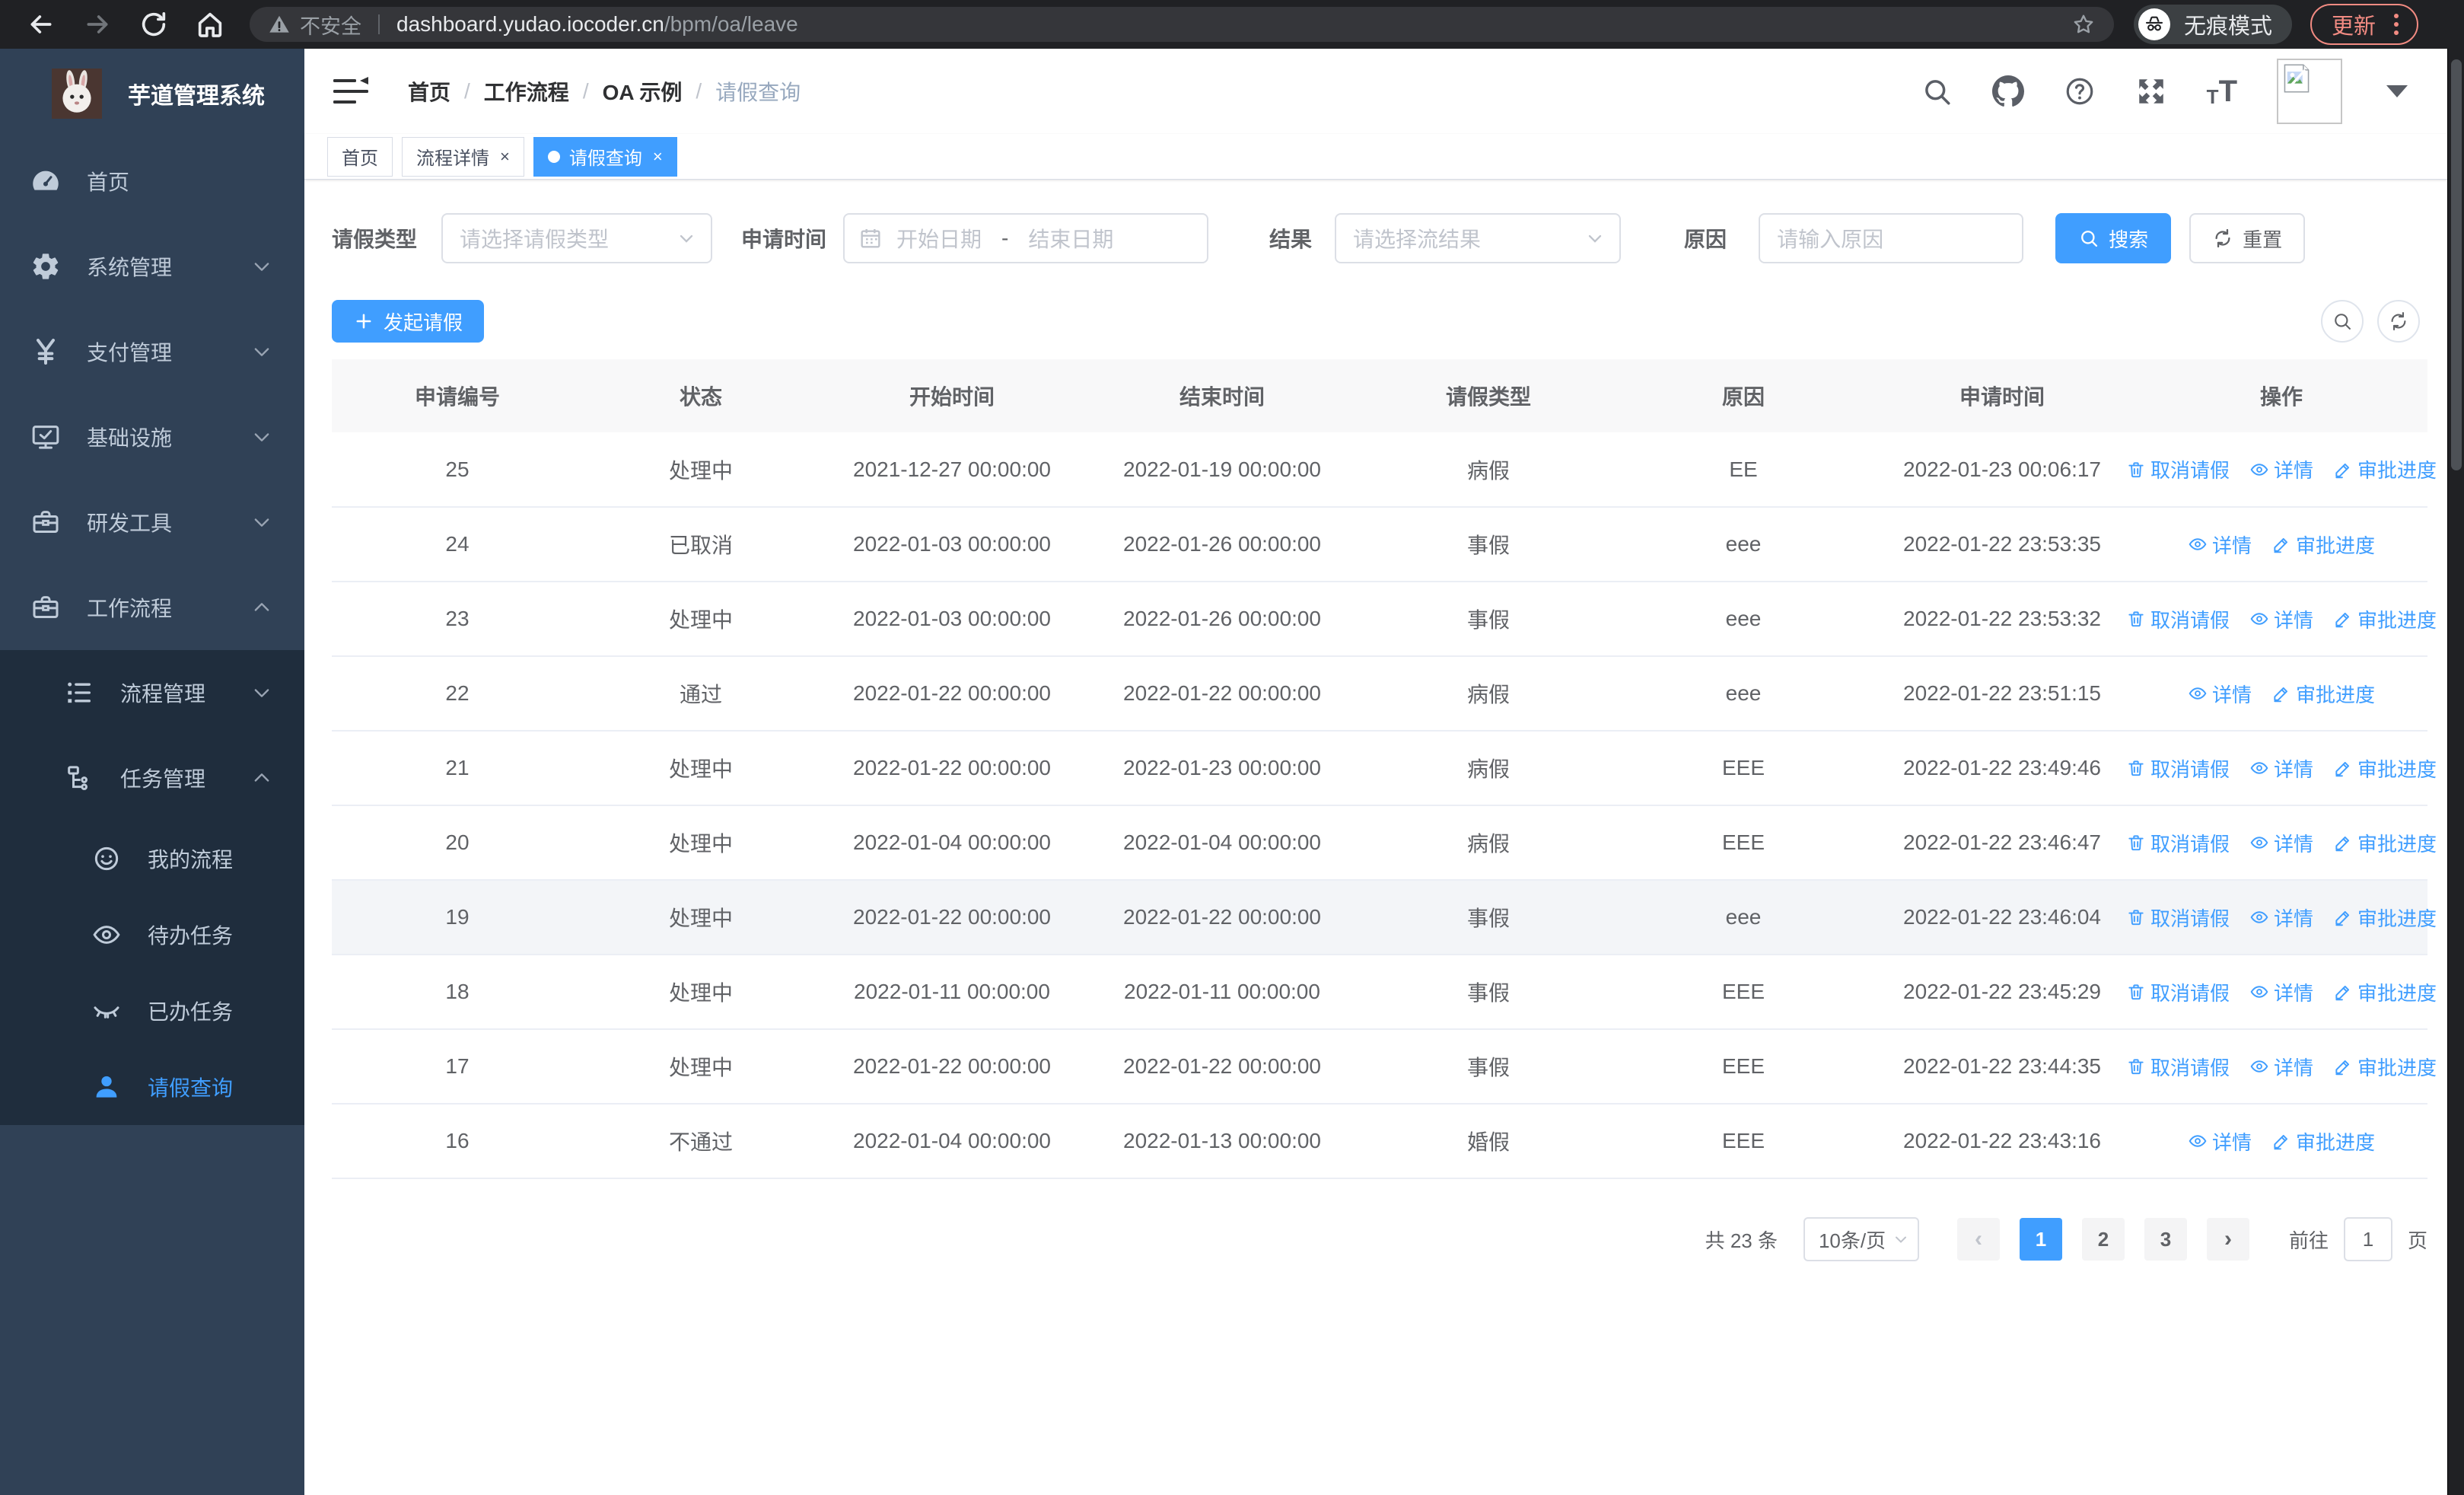 The width and height of the screenshot is (2464, 1495). Describe the element at coordinates (2222, 92) in the screenshot. I see `font-size-icon: TT` at that location.